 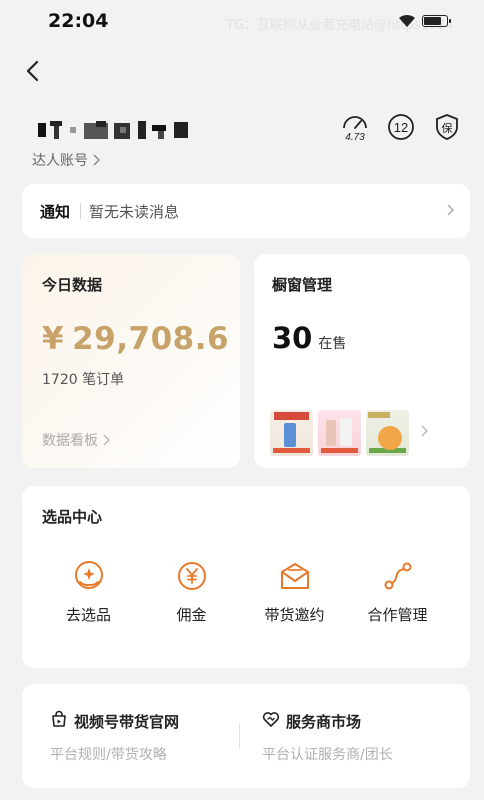 What do you see at coordinates (246, 211) in the screenshot?
I see `notice-bar: 通知 暂无未读消息` at bounding box center [246, 211].